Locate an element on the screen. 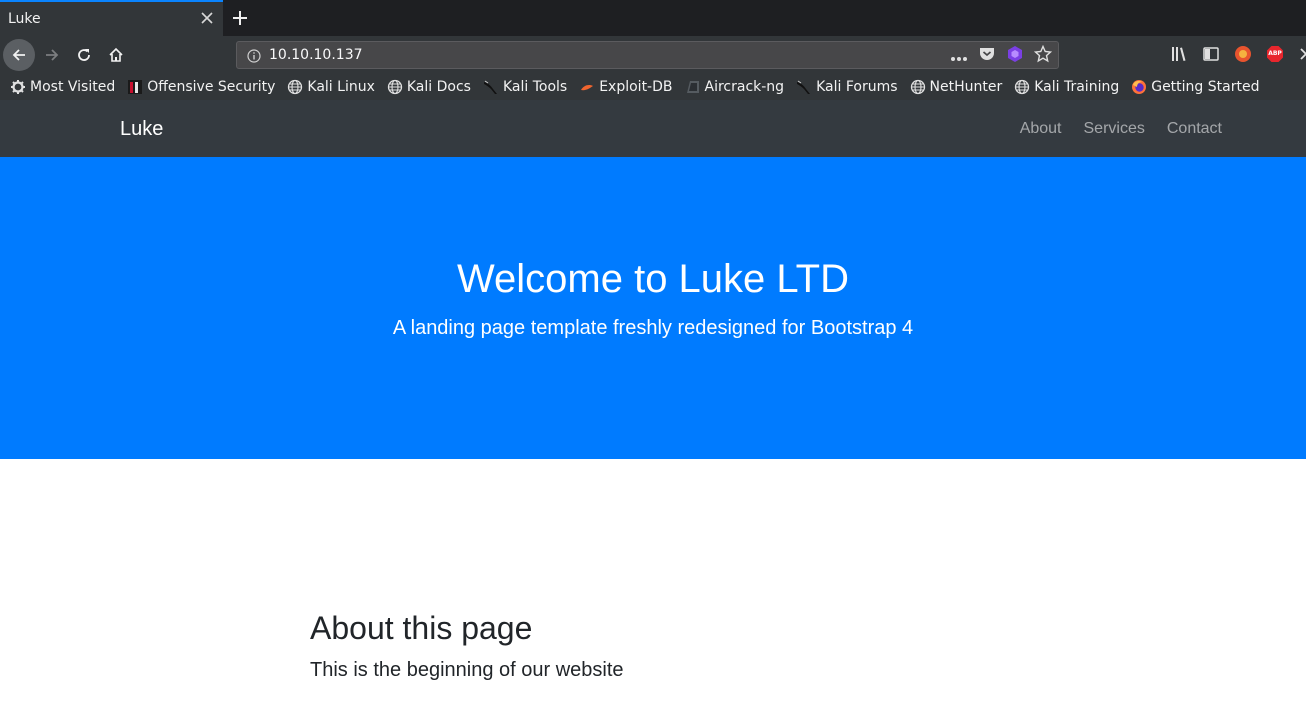 The image size is (1306, 705). nav-link-contact: Contact is located at coordinates (1194, 129).